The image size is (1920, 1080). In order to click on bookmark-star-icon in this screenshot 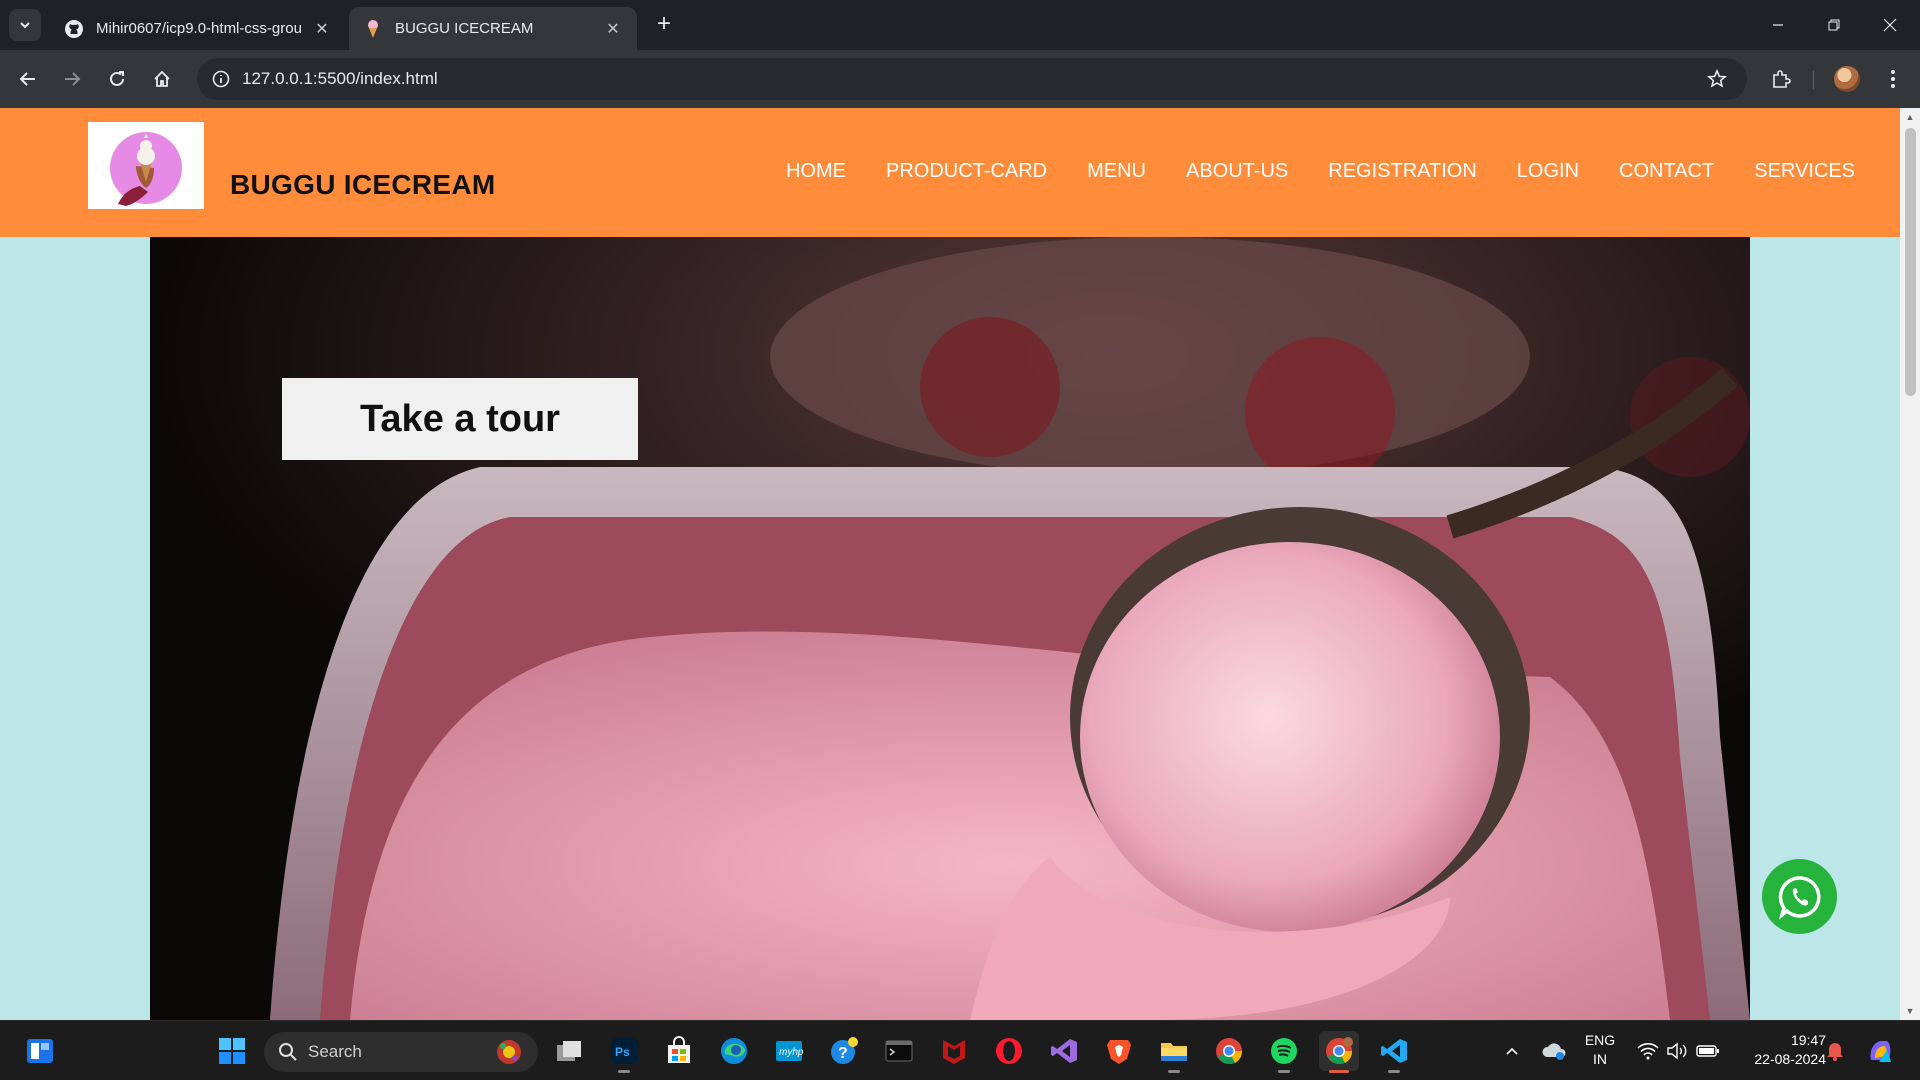, I will do `click(1717, 79)`.